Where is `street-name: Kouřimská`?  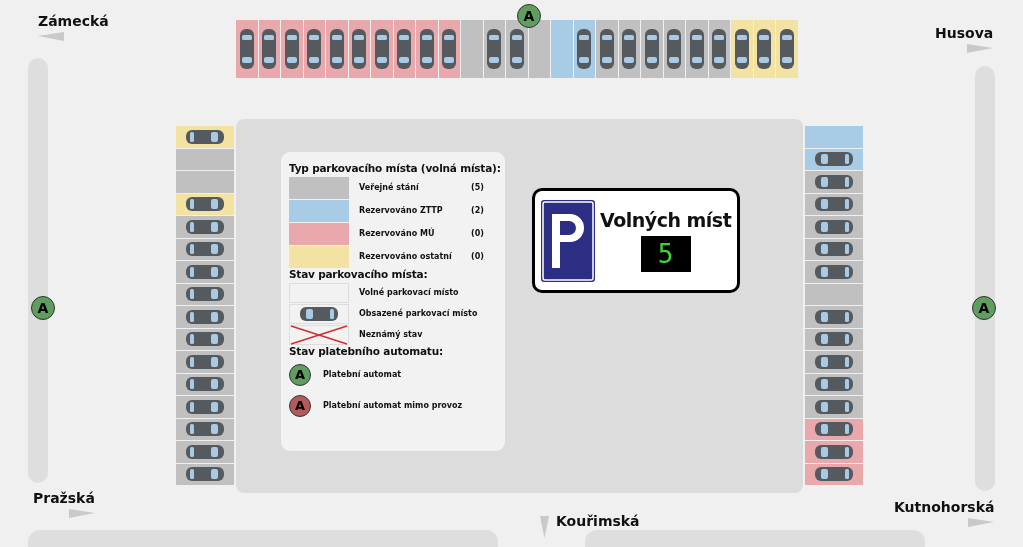 street-name: Kouřimská is located at coordinates (598, 521).